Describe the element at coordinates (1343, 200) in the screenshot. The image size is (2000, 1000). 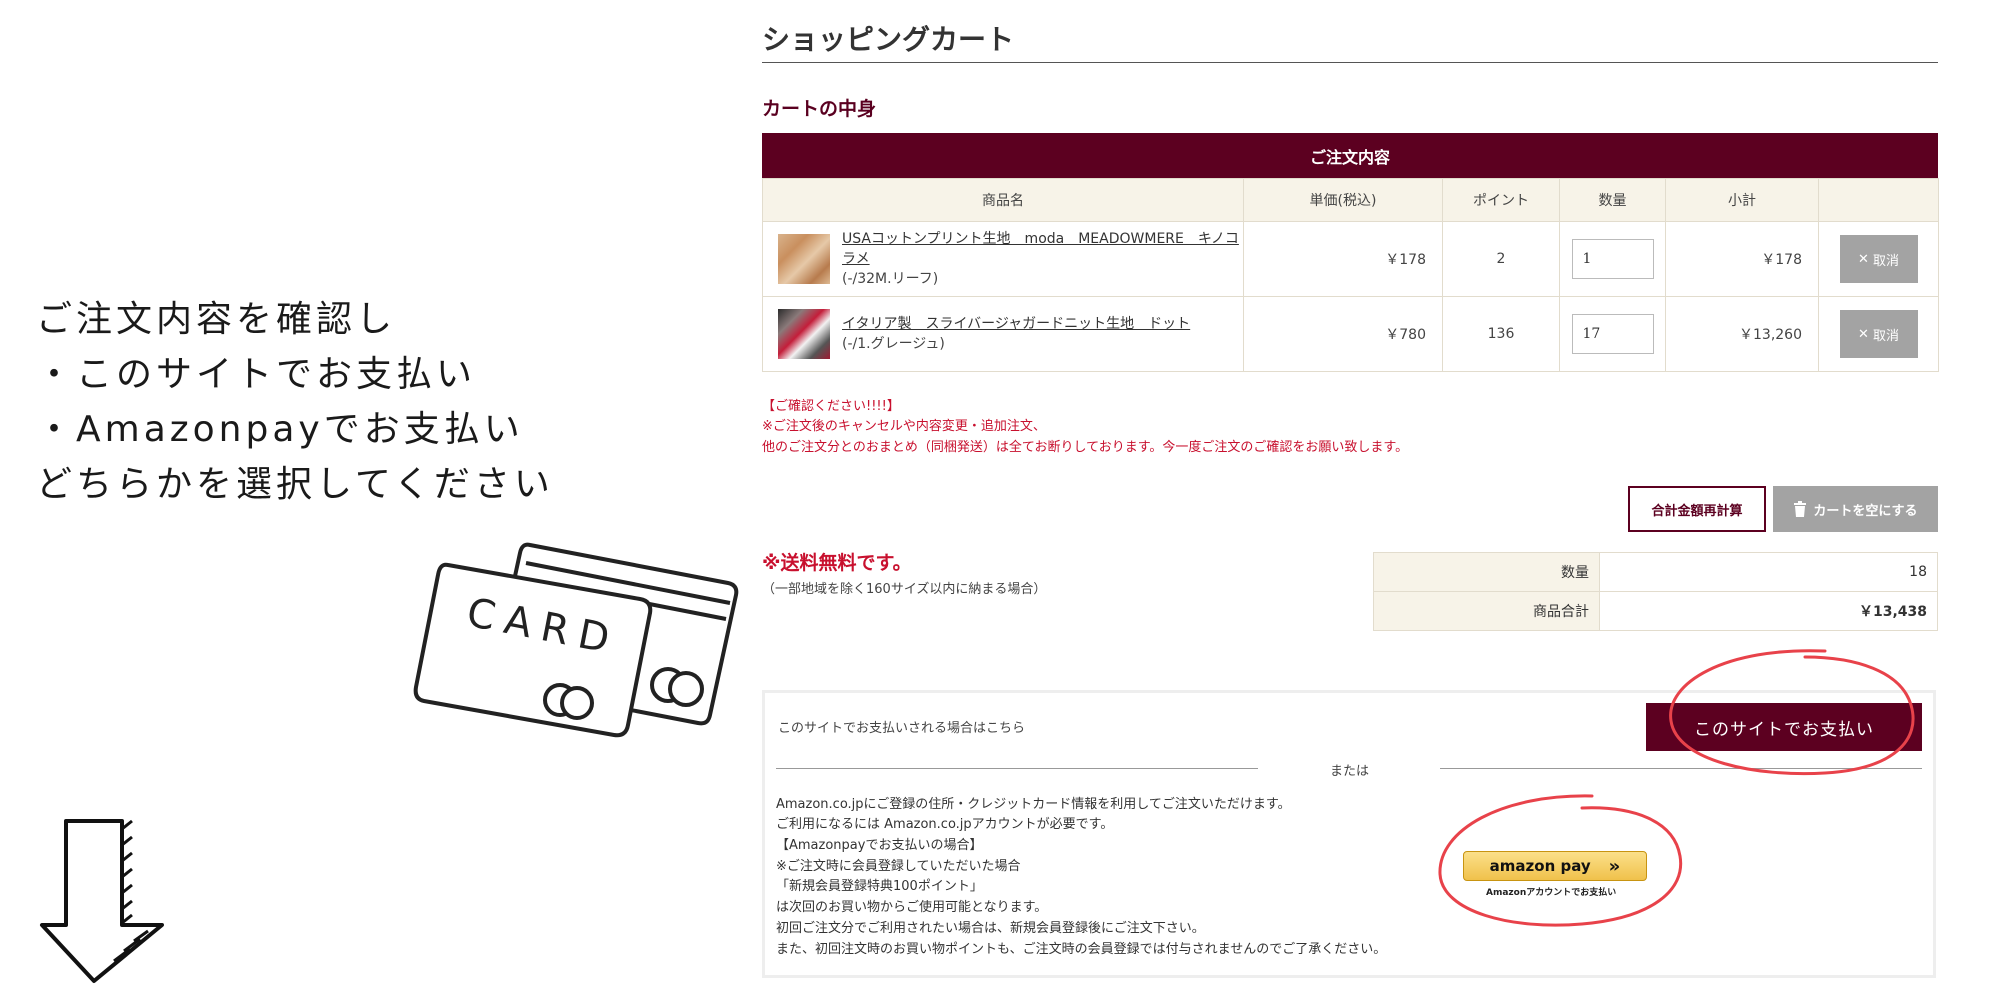
I see `column-header-price: 単価(税込)` at that location.